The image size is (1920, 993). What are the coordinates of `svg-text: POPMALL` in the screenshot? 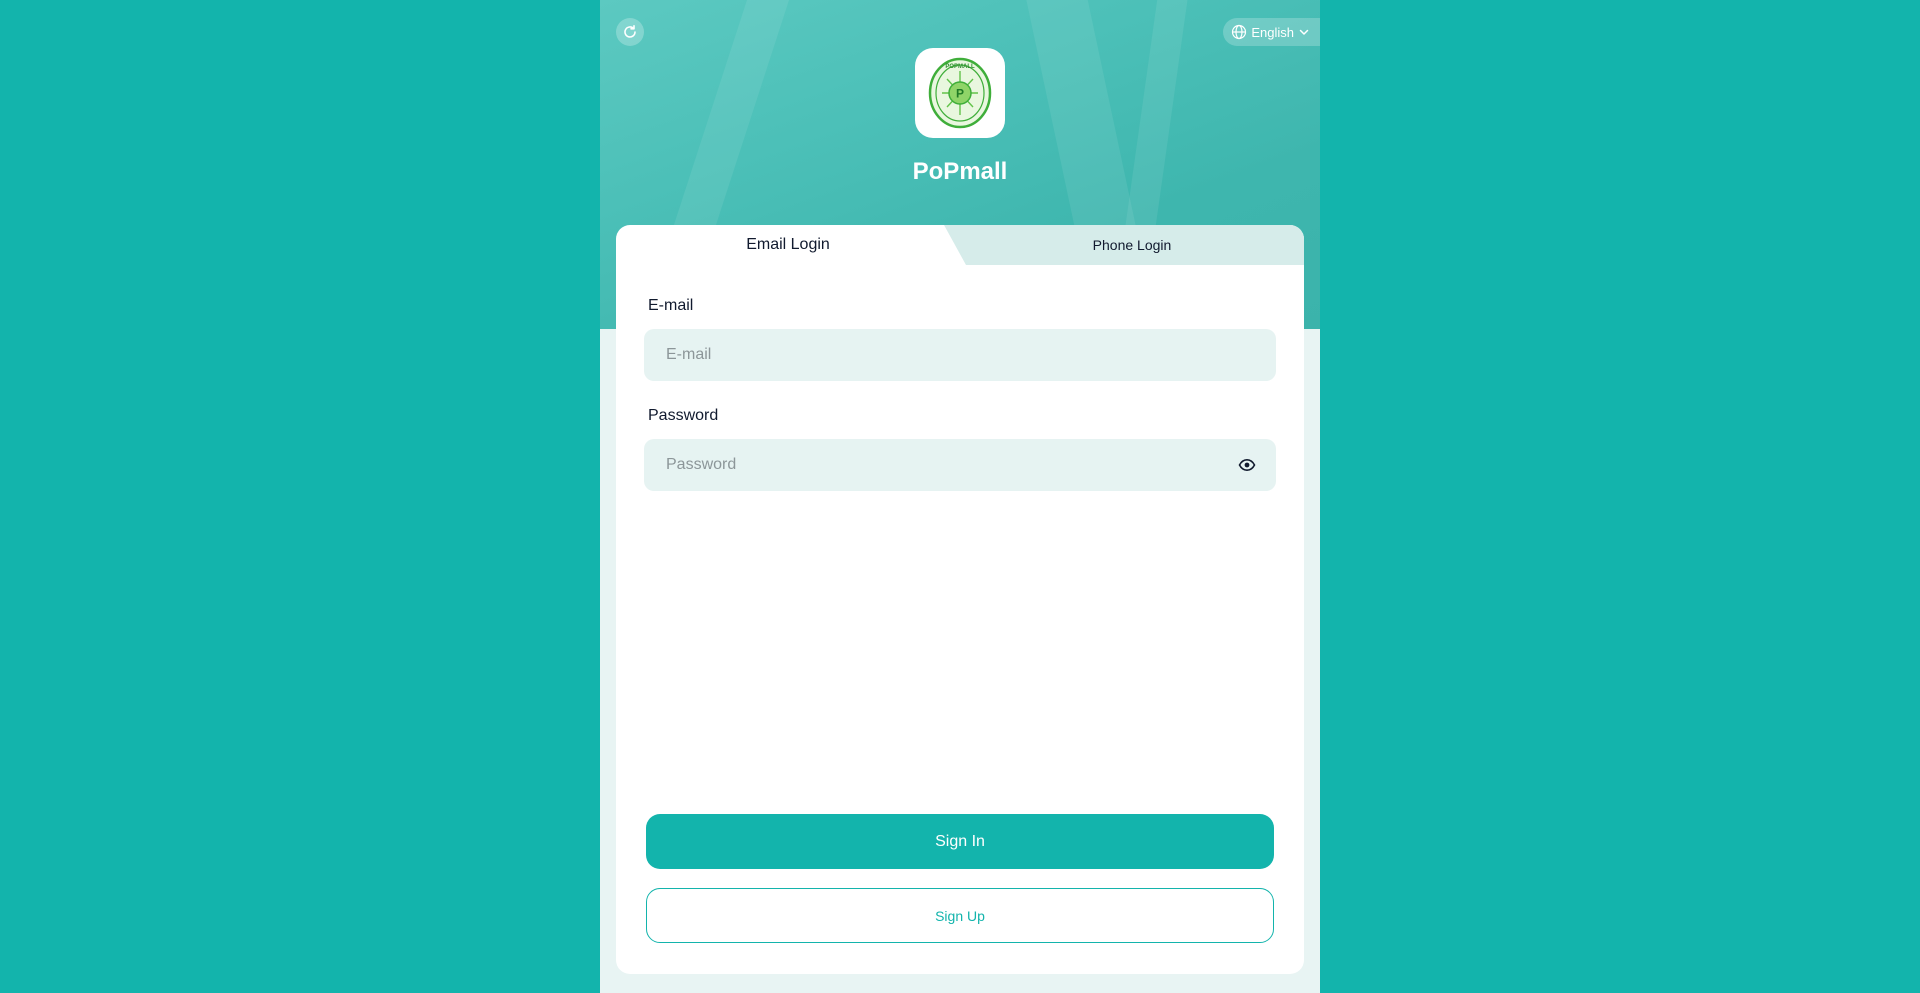 It's located at (960, 67).